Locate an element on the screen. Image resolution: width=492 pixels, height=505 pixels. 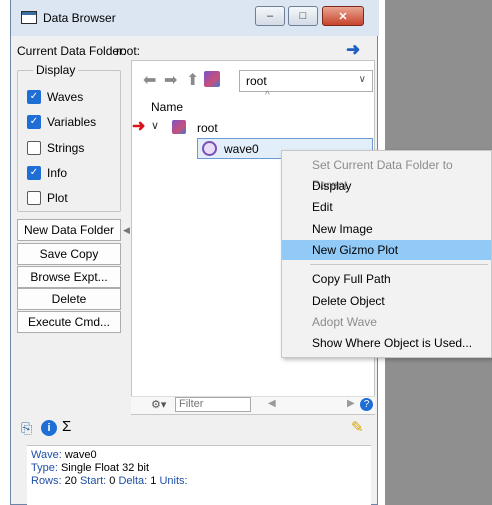
title-bar: Data Browser – □ ✕ is located at coordinates (195, 18).